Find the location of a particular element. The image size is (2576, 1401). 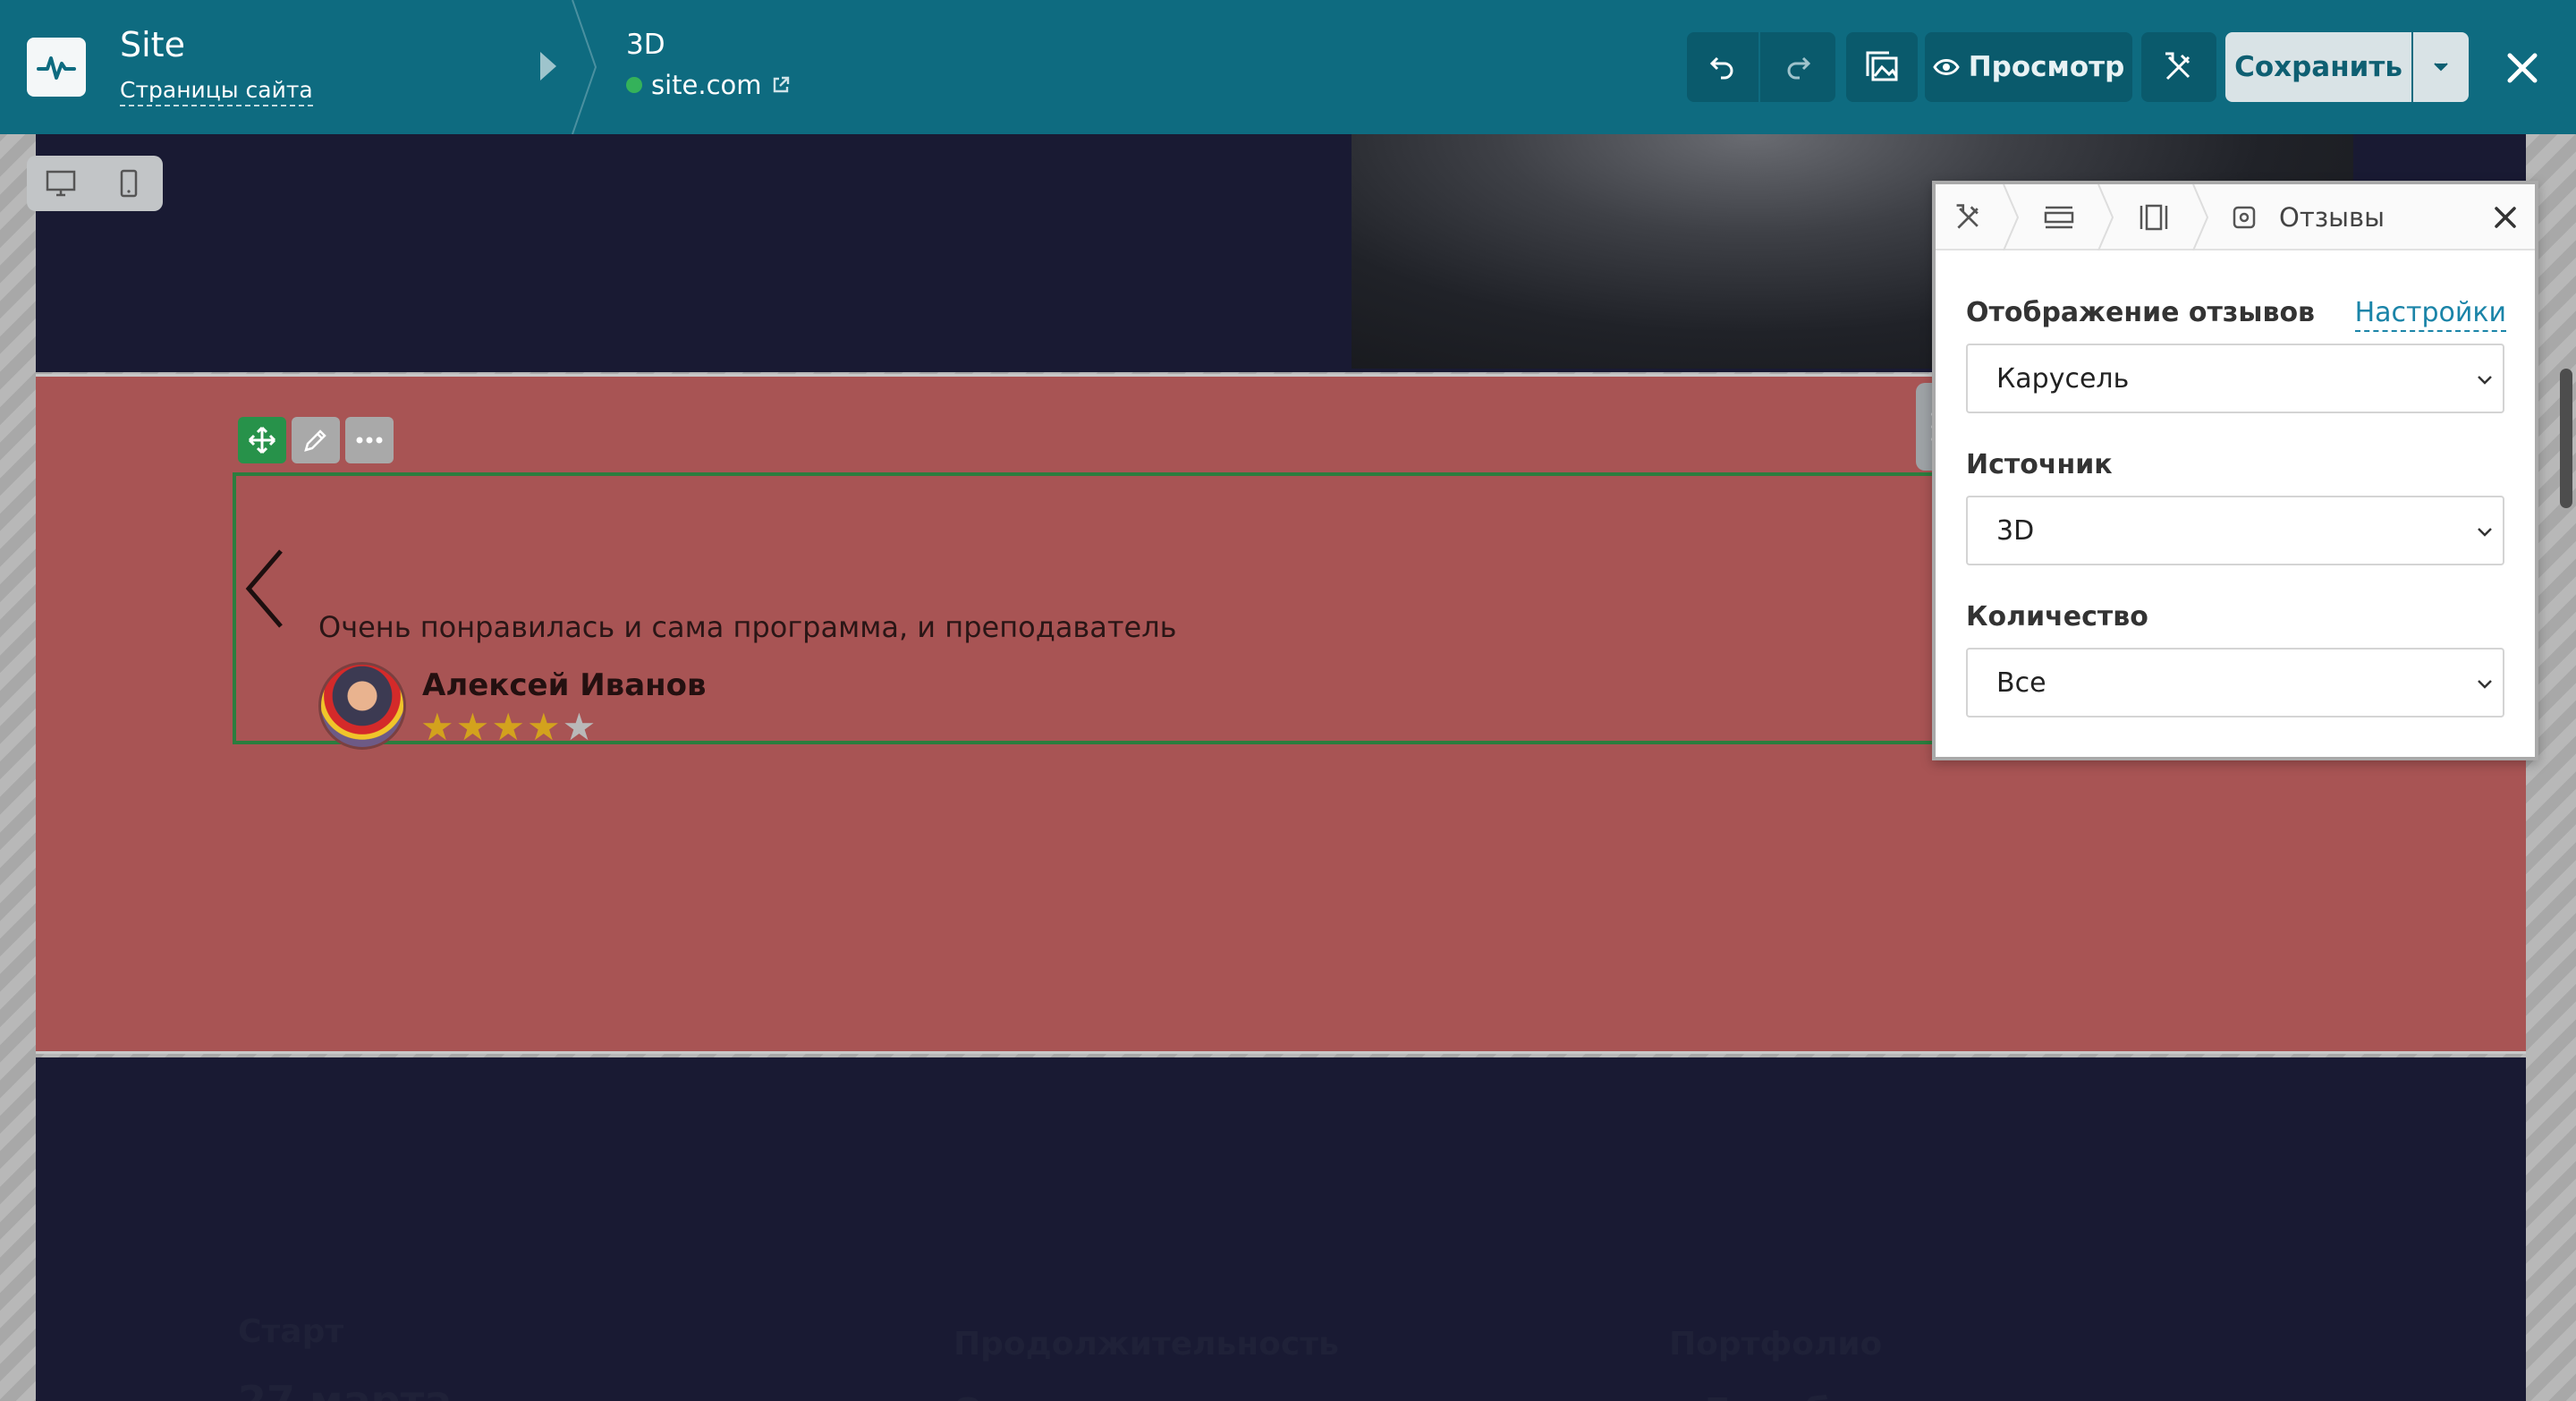

external-link-icon is located at coordinates (781, 84).